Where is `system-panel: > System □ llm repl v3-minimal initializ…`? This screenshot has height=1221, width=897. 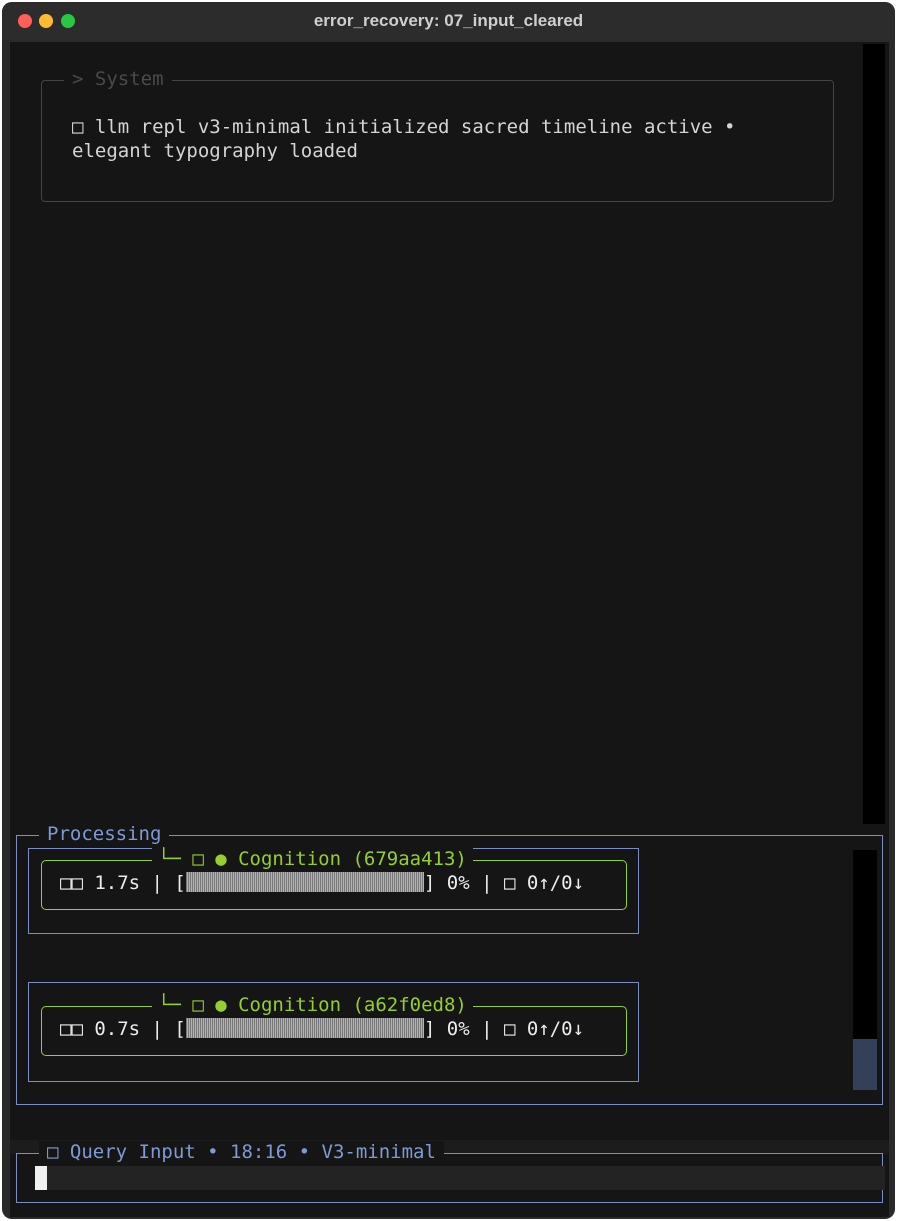 system-panel: > System □ llm repl v3-minimal initializ… is located at coordinates (437, 135).